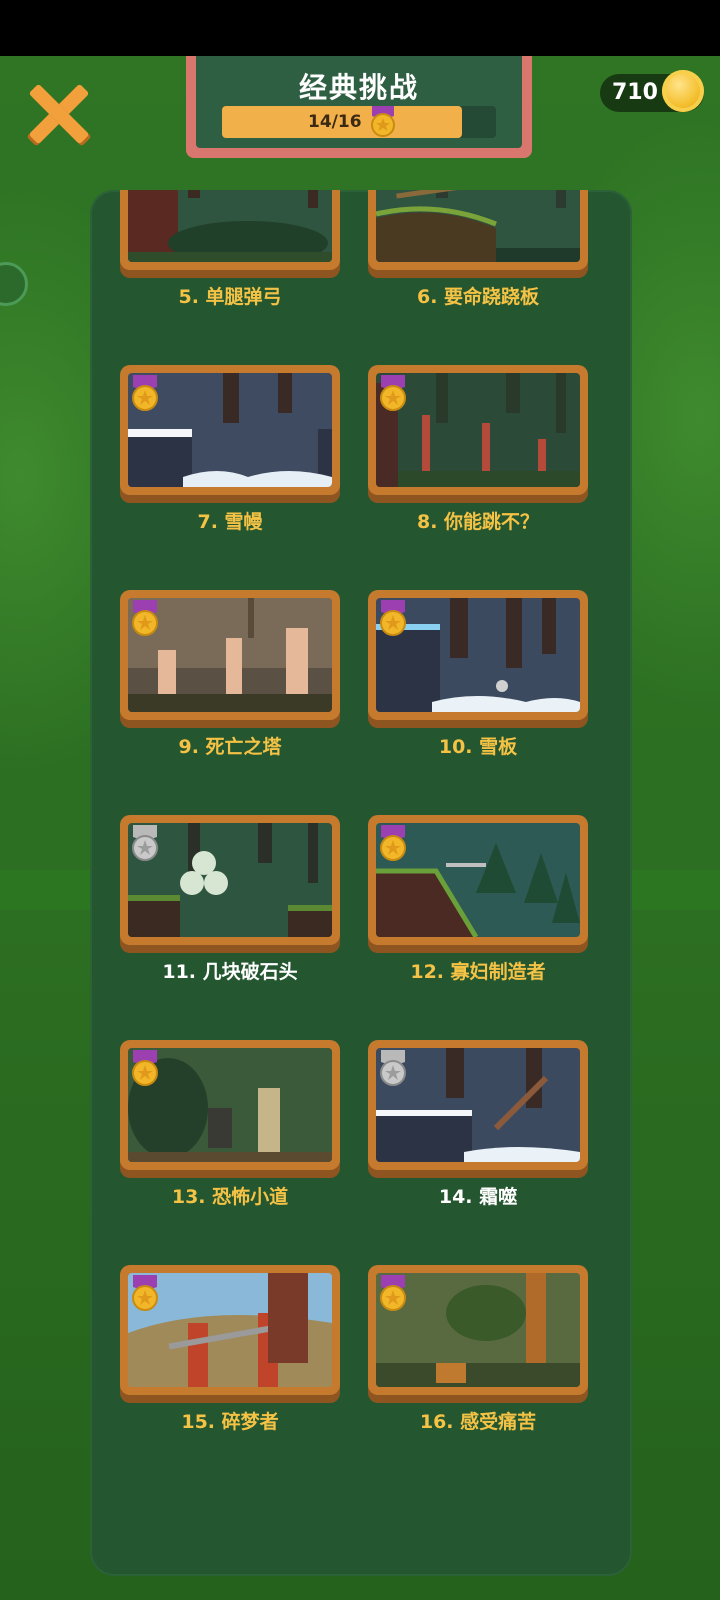  What do you see at coordinates (58, 113) in the screenshot?
I see `close-button` at bounding box center [58, 113].